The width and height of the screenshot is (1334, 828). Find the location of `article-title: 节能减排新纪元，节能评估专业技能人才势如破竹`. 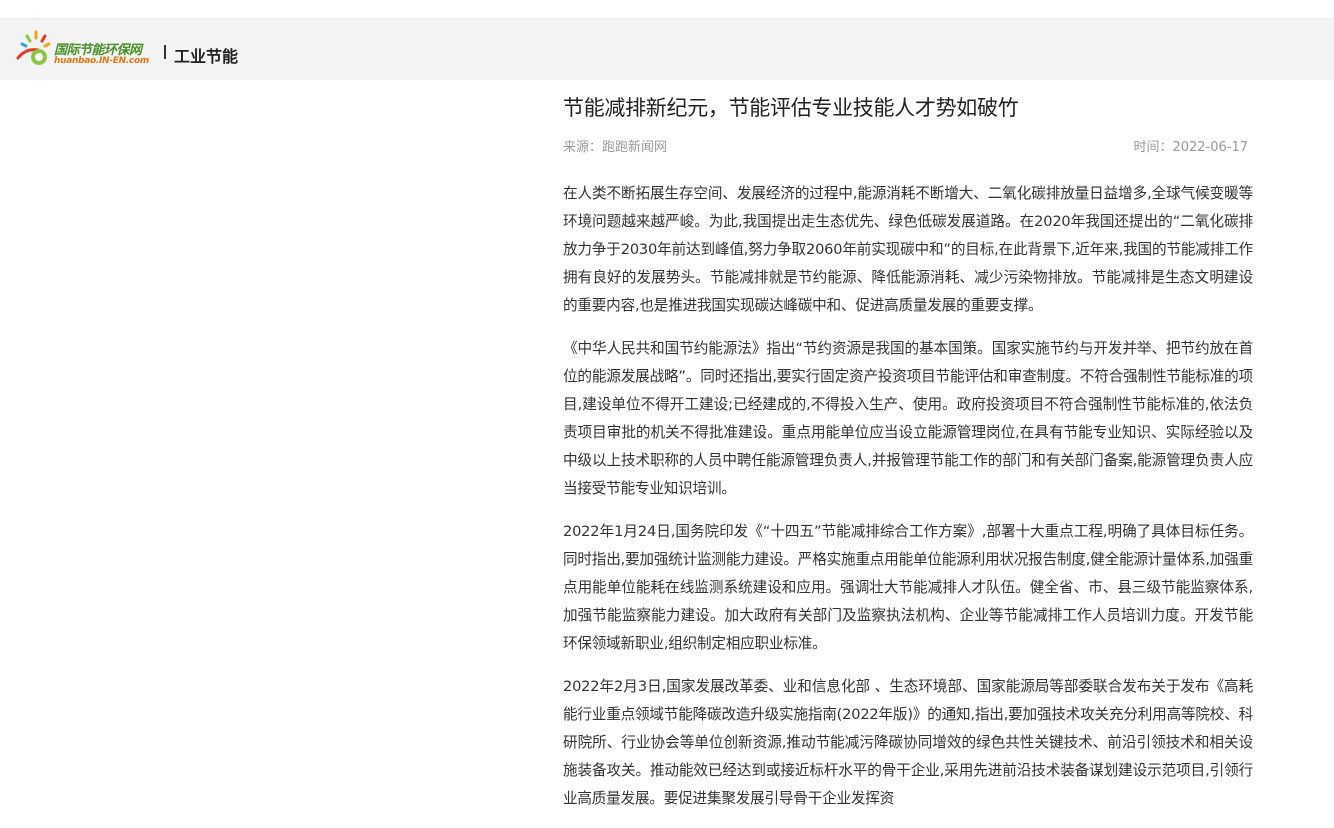

article-title: 节能减排新纪元，节能评估专业技能人才势如破竹 is located at coordinates (791, 108).